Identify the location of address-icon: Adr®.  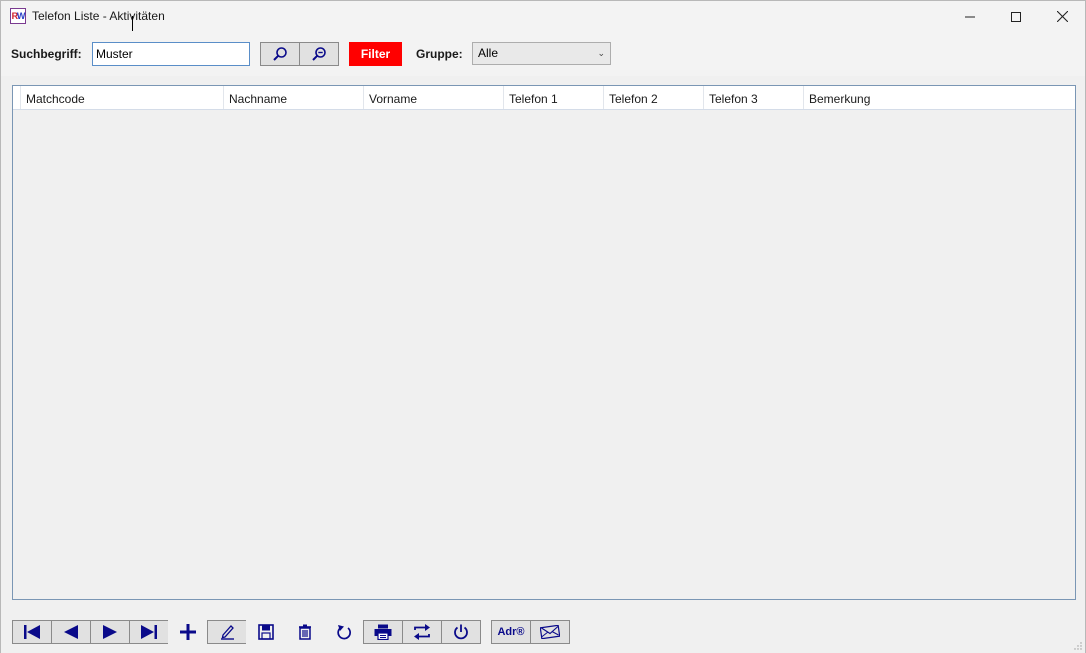
(511, 632).